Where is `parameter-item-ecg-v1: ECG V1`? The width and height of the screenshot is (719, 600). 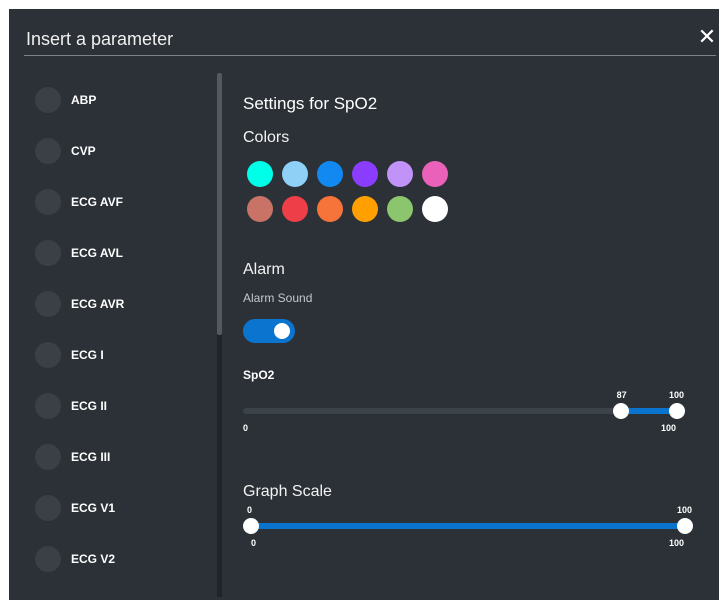 parameter-item-ecg-v1: ECG V1 is located at coordinates (75, 508).